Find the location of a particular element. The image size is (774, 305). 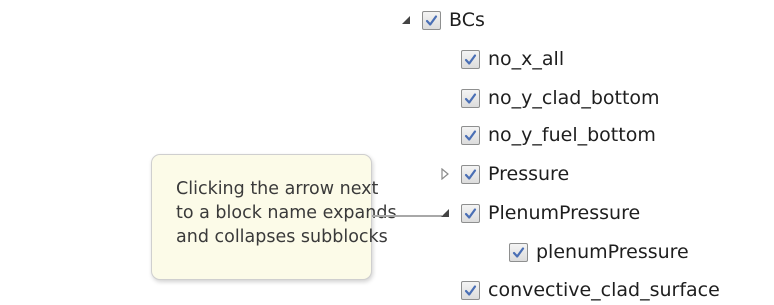

tree-item-no-y-clad-bottom: no_y_clad_bottom is located at coordinates (560, 98).